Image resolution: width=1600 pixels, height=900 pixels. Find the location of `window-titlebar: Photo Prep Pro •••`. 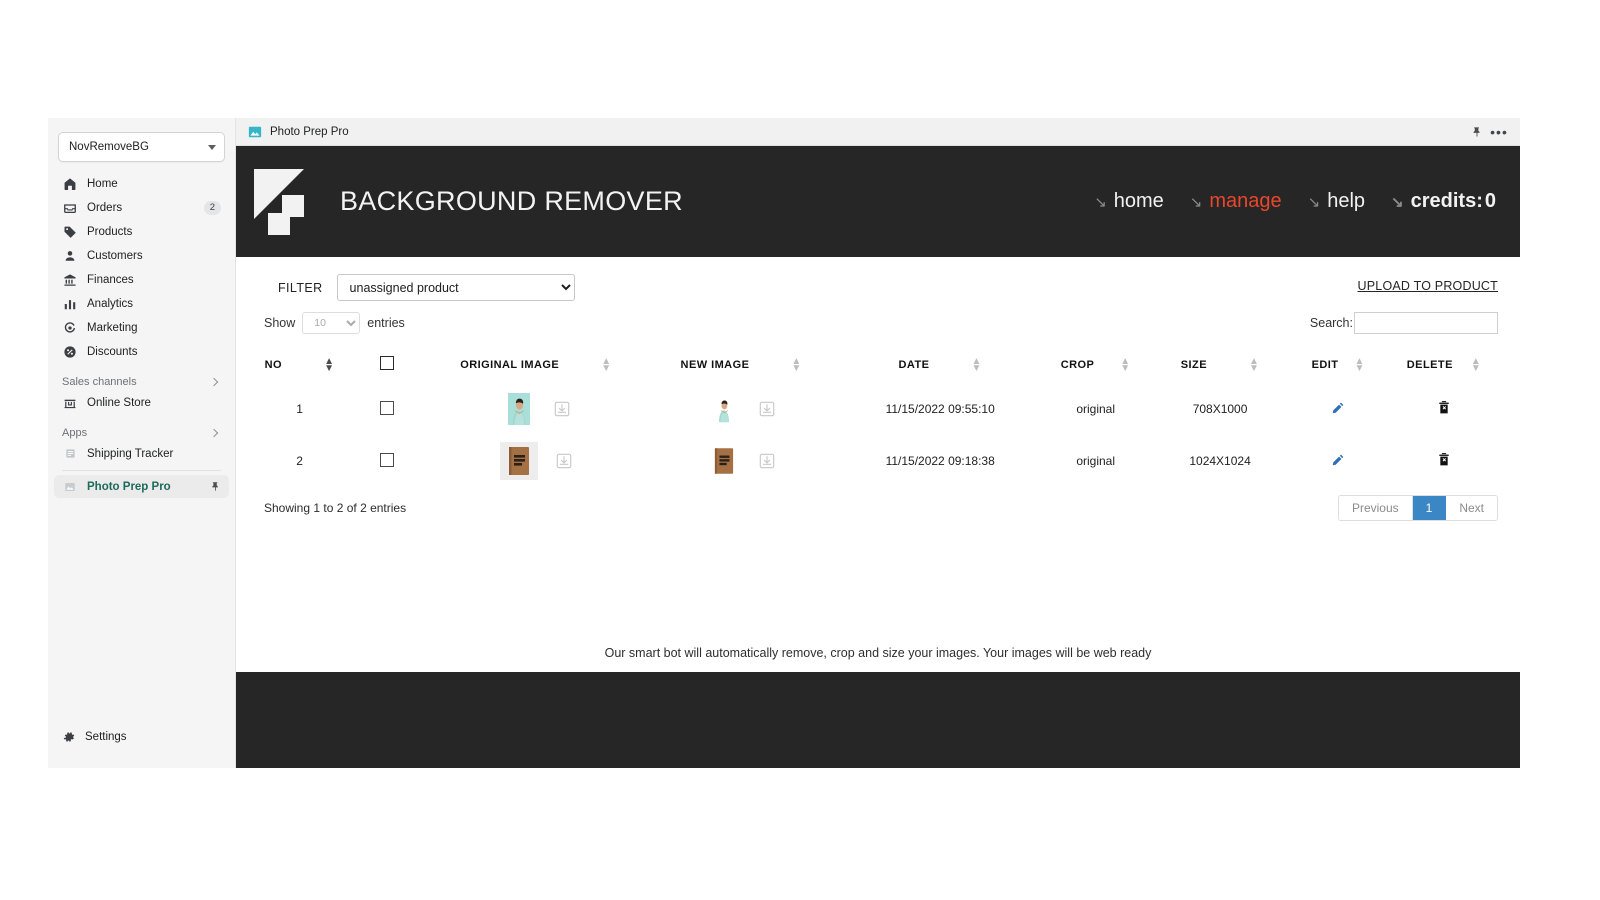

window-titlebar: Photo Prep Pro ••• is located at coordinates (878, 132).